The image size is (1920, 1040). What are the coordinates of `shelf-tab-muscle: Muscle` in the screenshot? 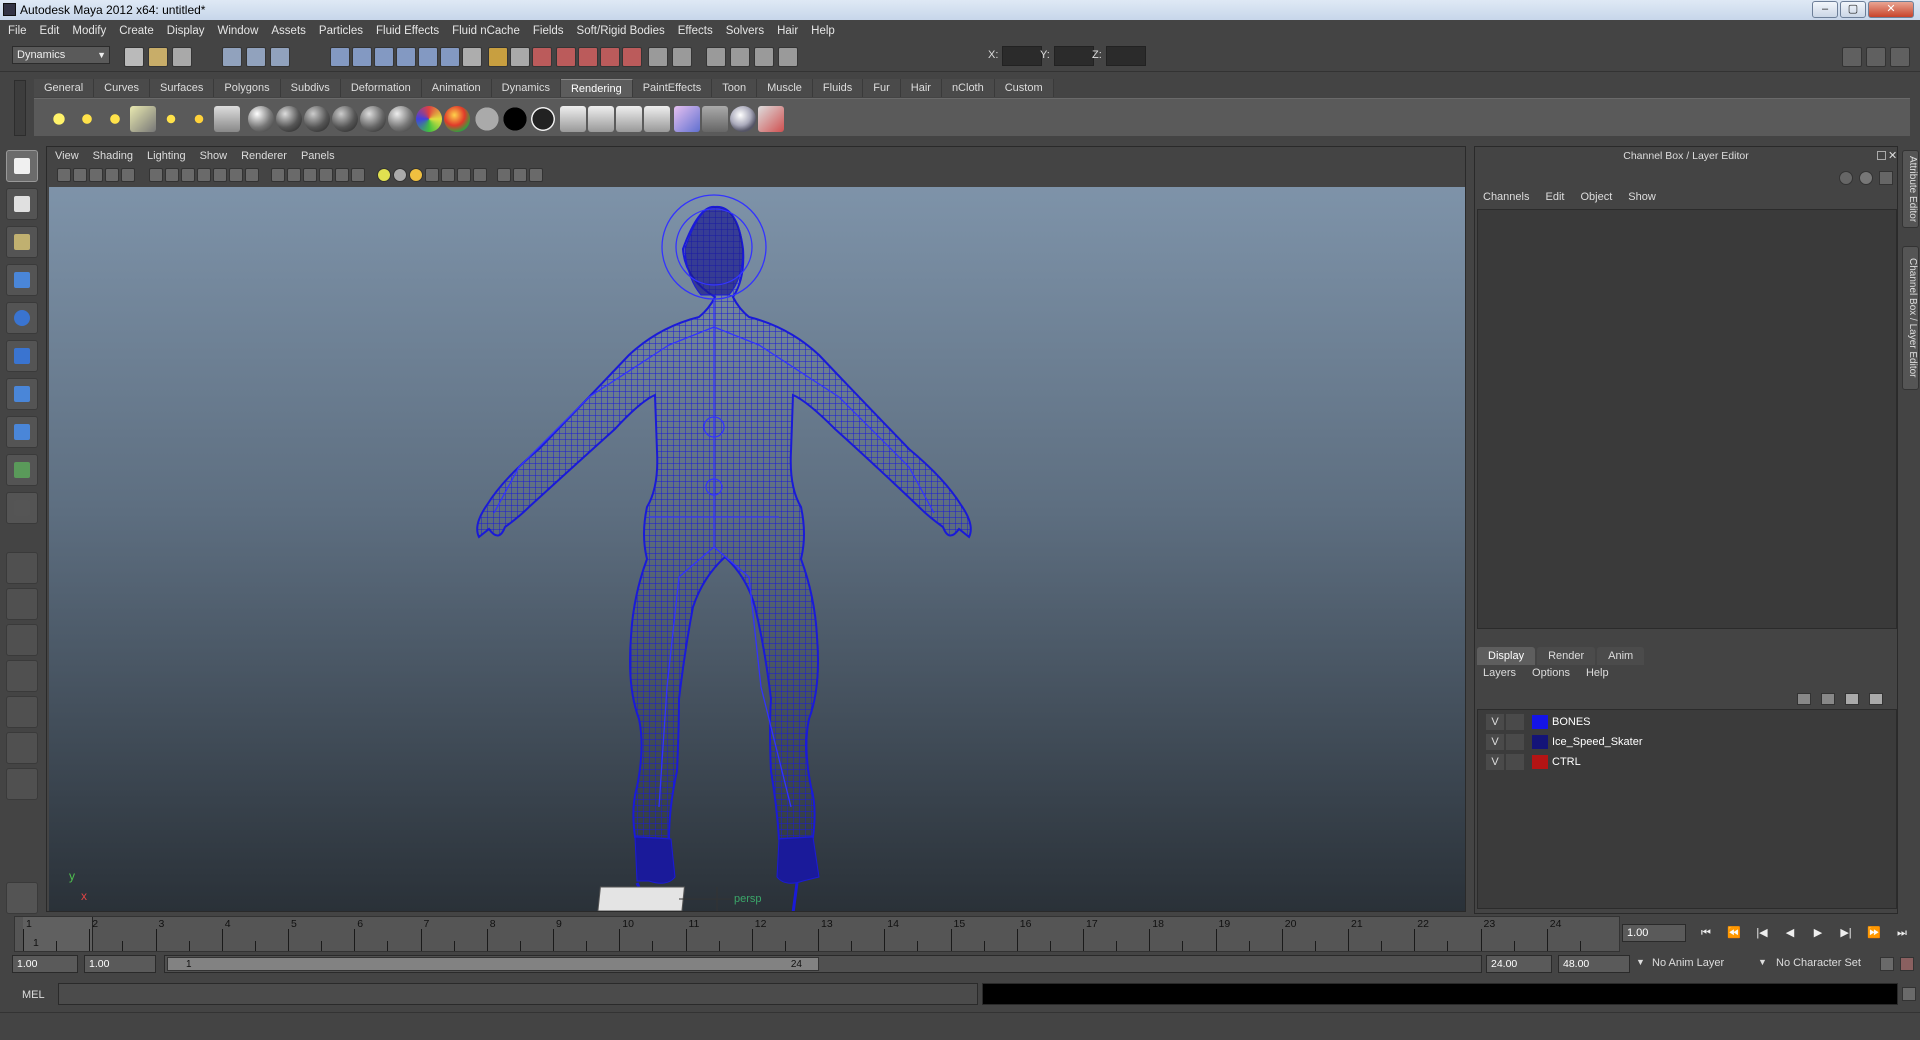 It's located at (785, 88).